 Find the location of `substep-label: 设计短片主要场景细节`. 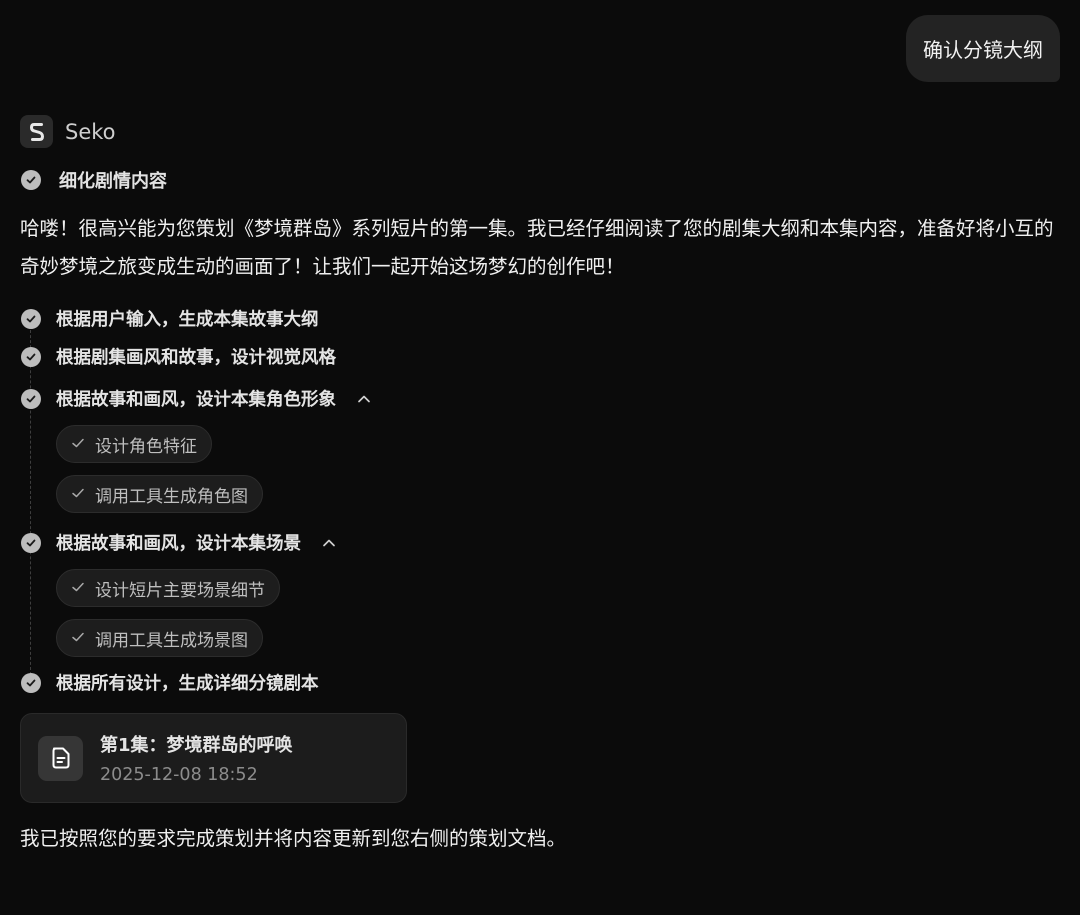

substep-label: 设计短片主要场景细节 is located at coordinates (180, 590).